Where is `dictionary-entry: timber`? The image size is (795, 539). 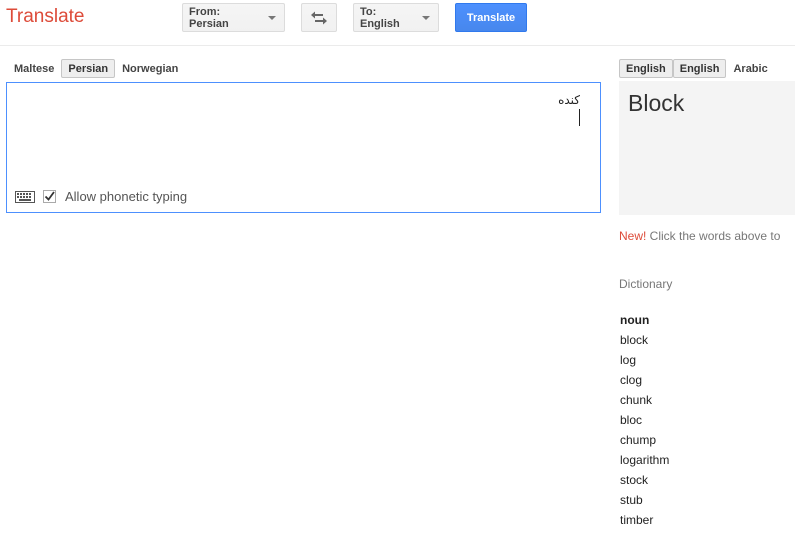
dictionary-entry: timber is located at coordinates (644, 523).